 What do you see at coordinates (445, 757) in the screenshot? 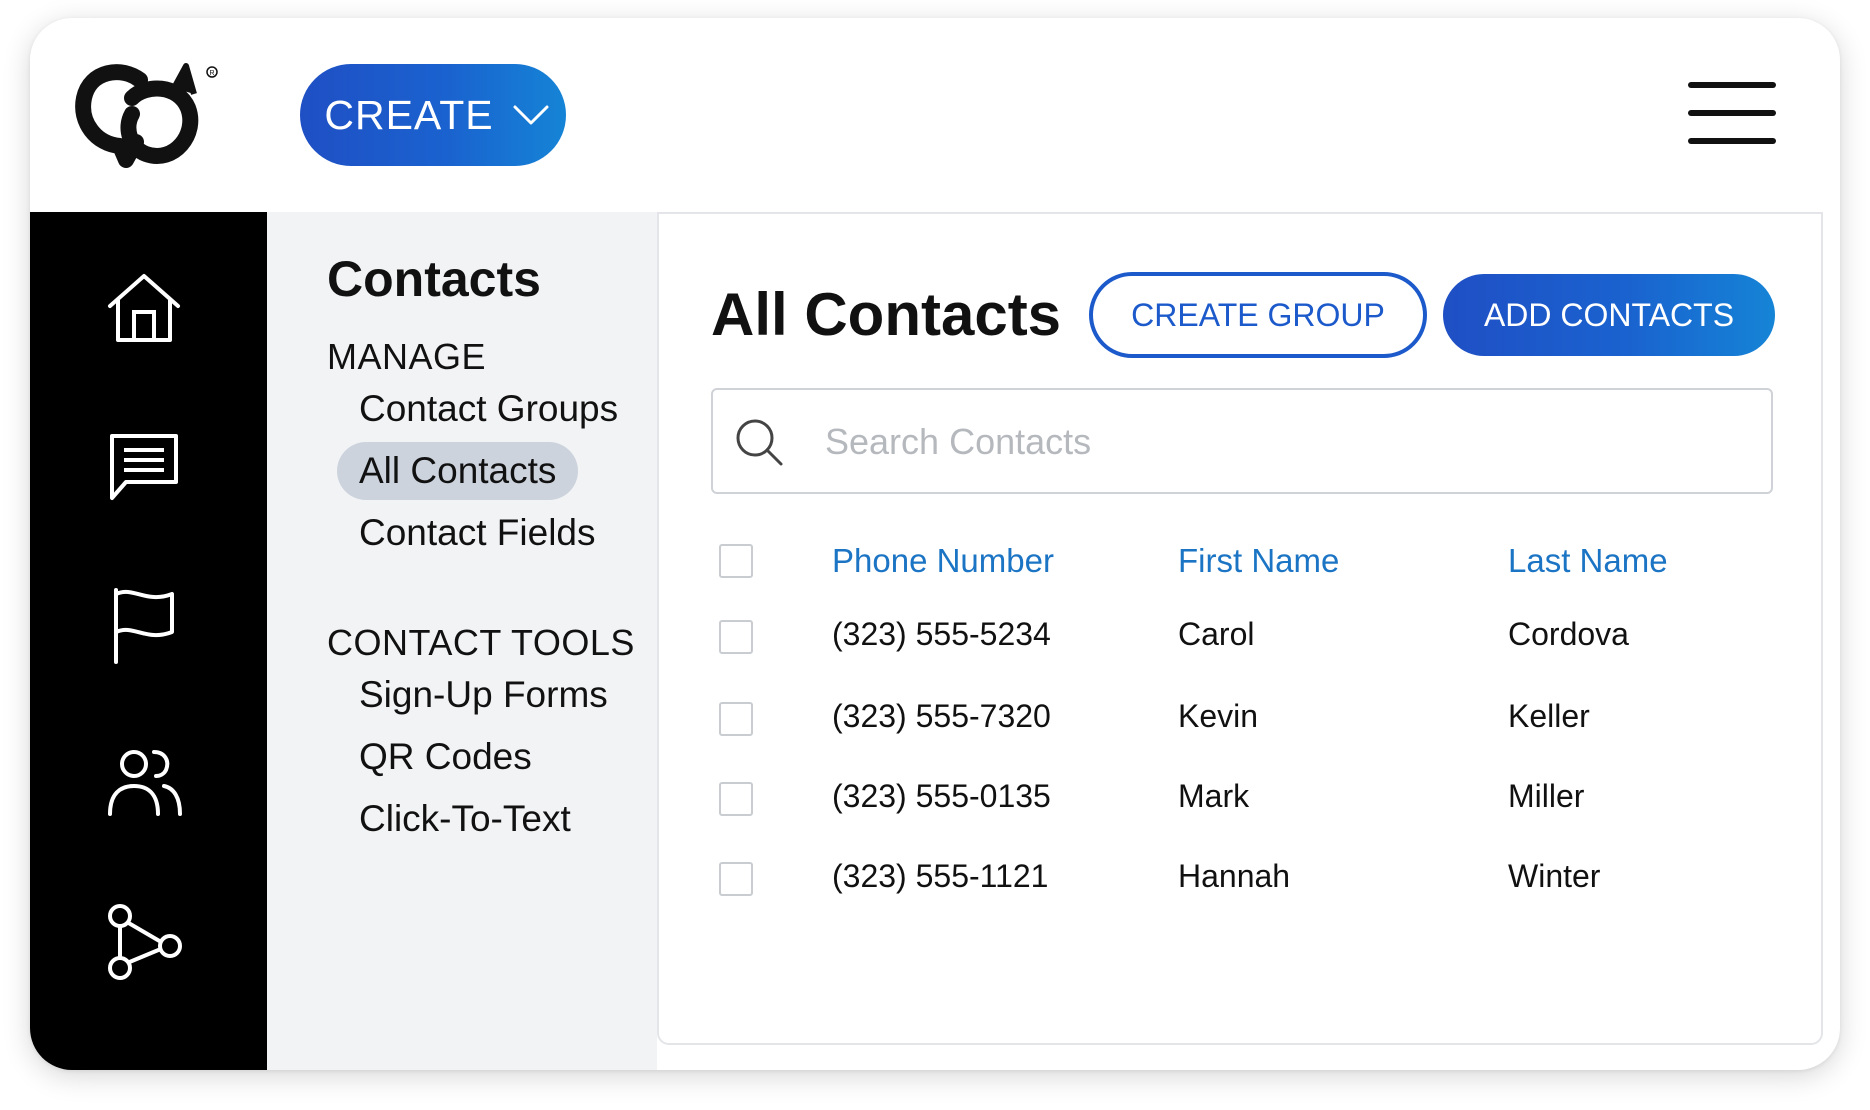
I see `nav-item-qr-codes: QR Codes` at bounding box center [445, 757].